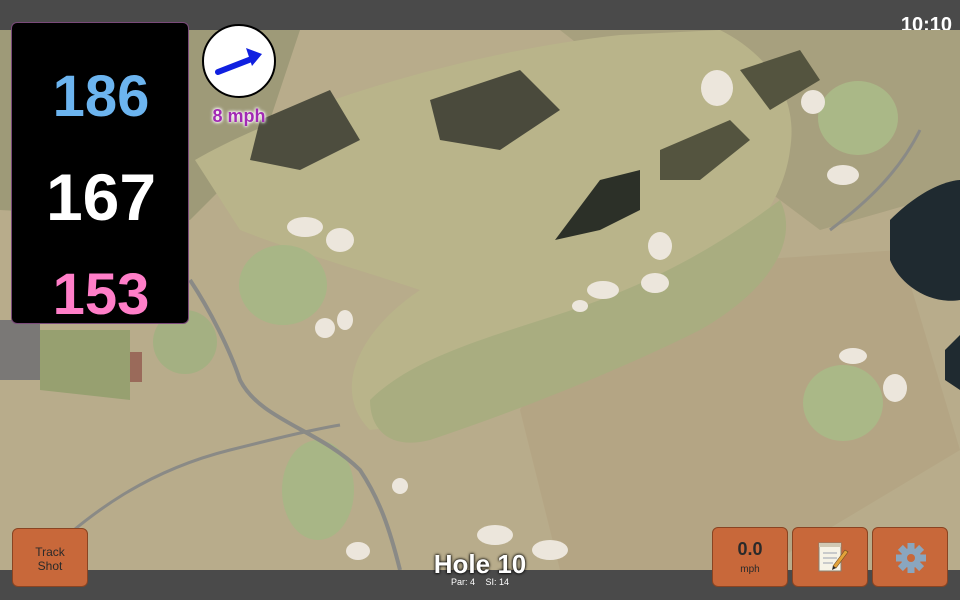  Describe the element at coordinates (101, 96) in the screenshot. I see `back-distance: 186` at that location.